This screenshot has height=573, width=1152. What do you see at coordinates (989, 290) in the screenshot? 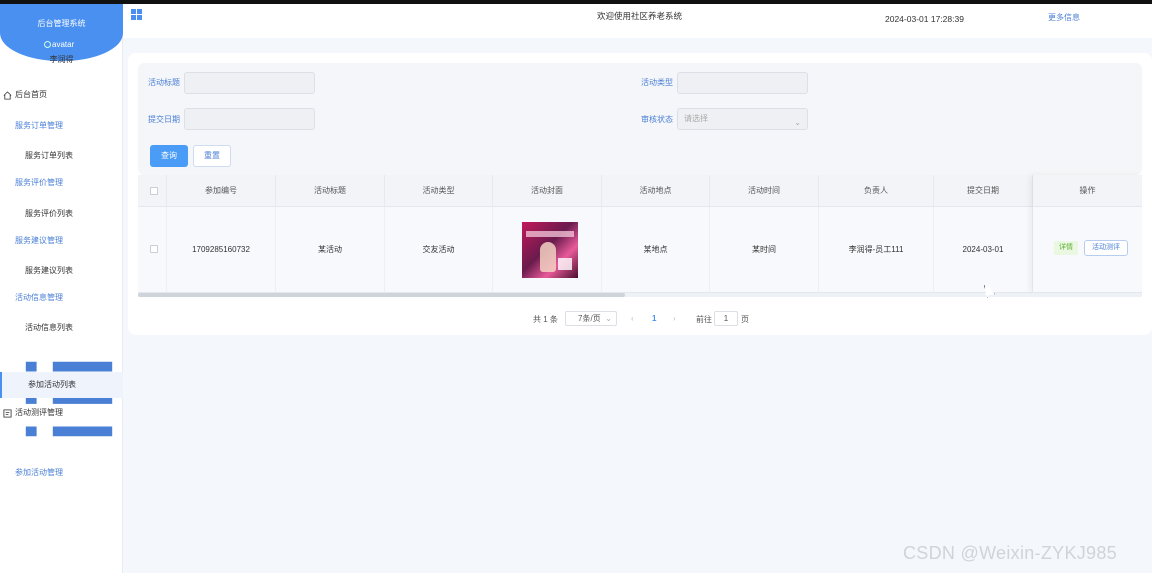
I see `mouse-cursor-icon` at bounding box center [989, 290].